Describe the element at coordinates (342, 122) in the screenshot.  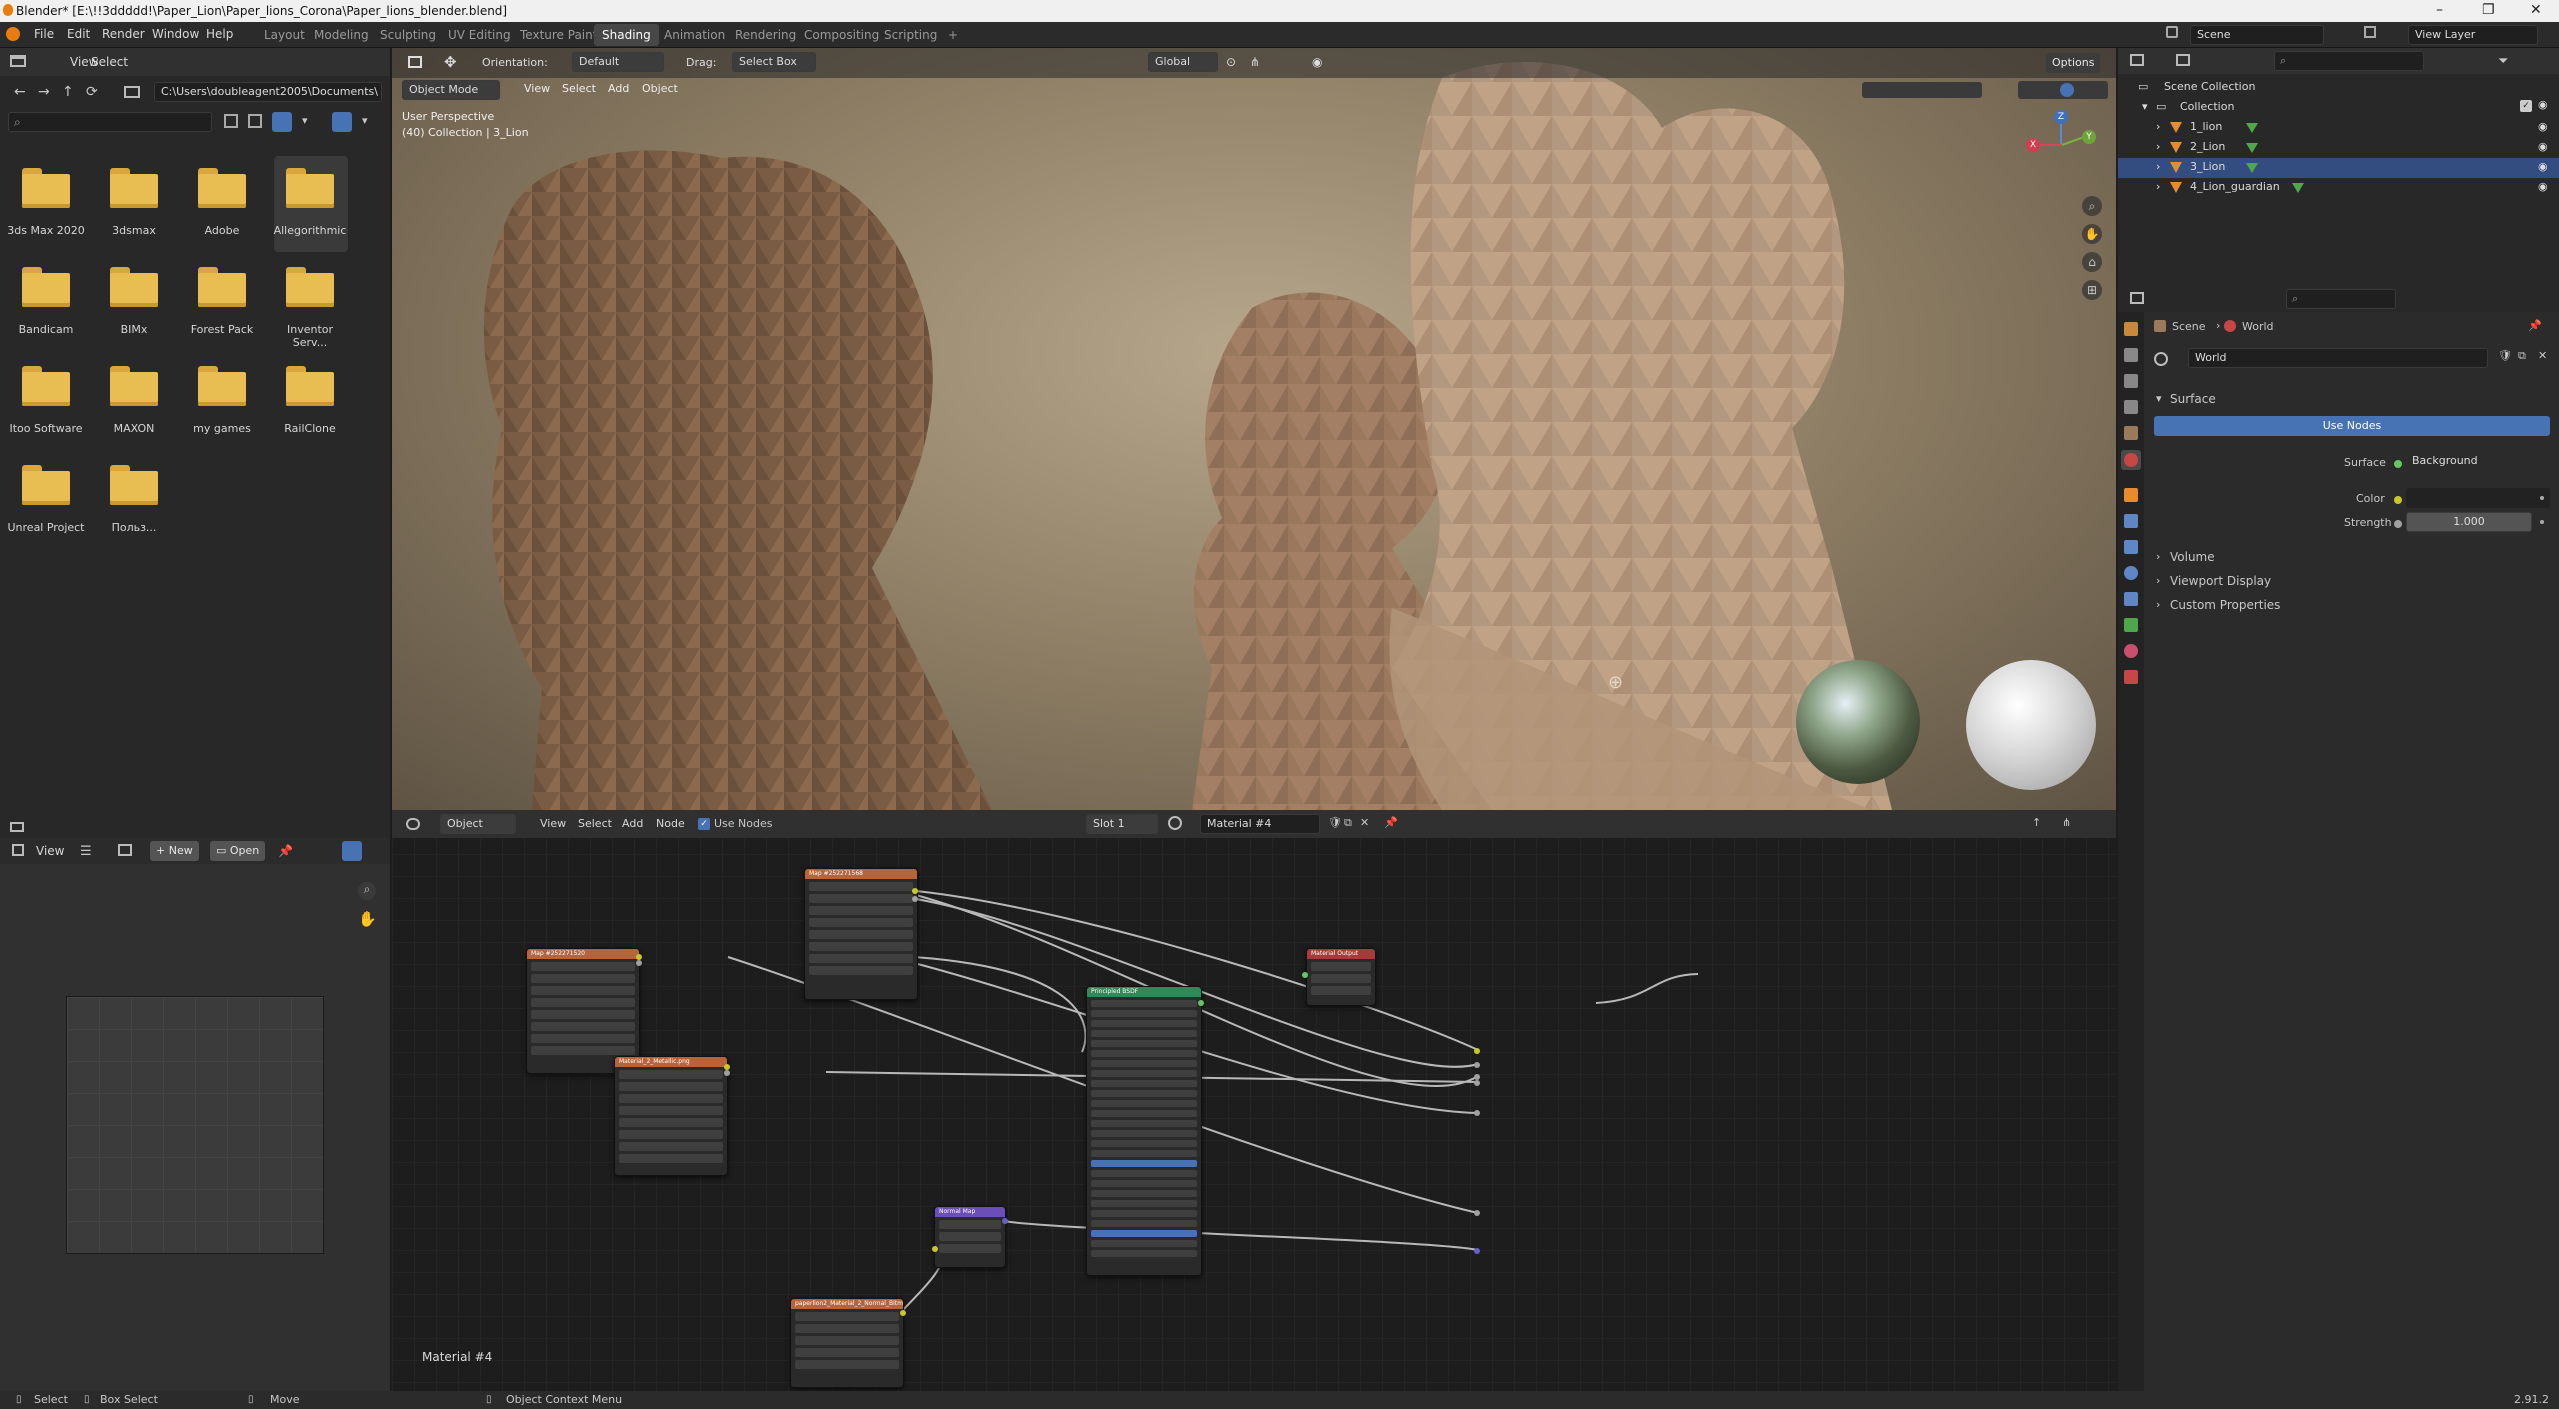
I see `filter-icon` at that location.